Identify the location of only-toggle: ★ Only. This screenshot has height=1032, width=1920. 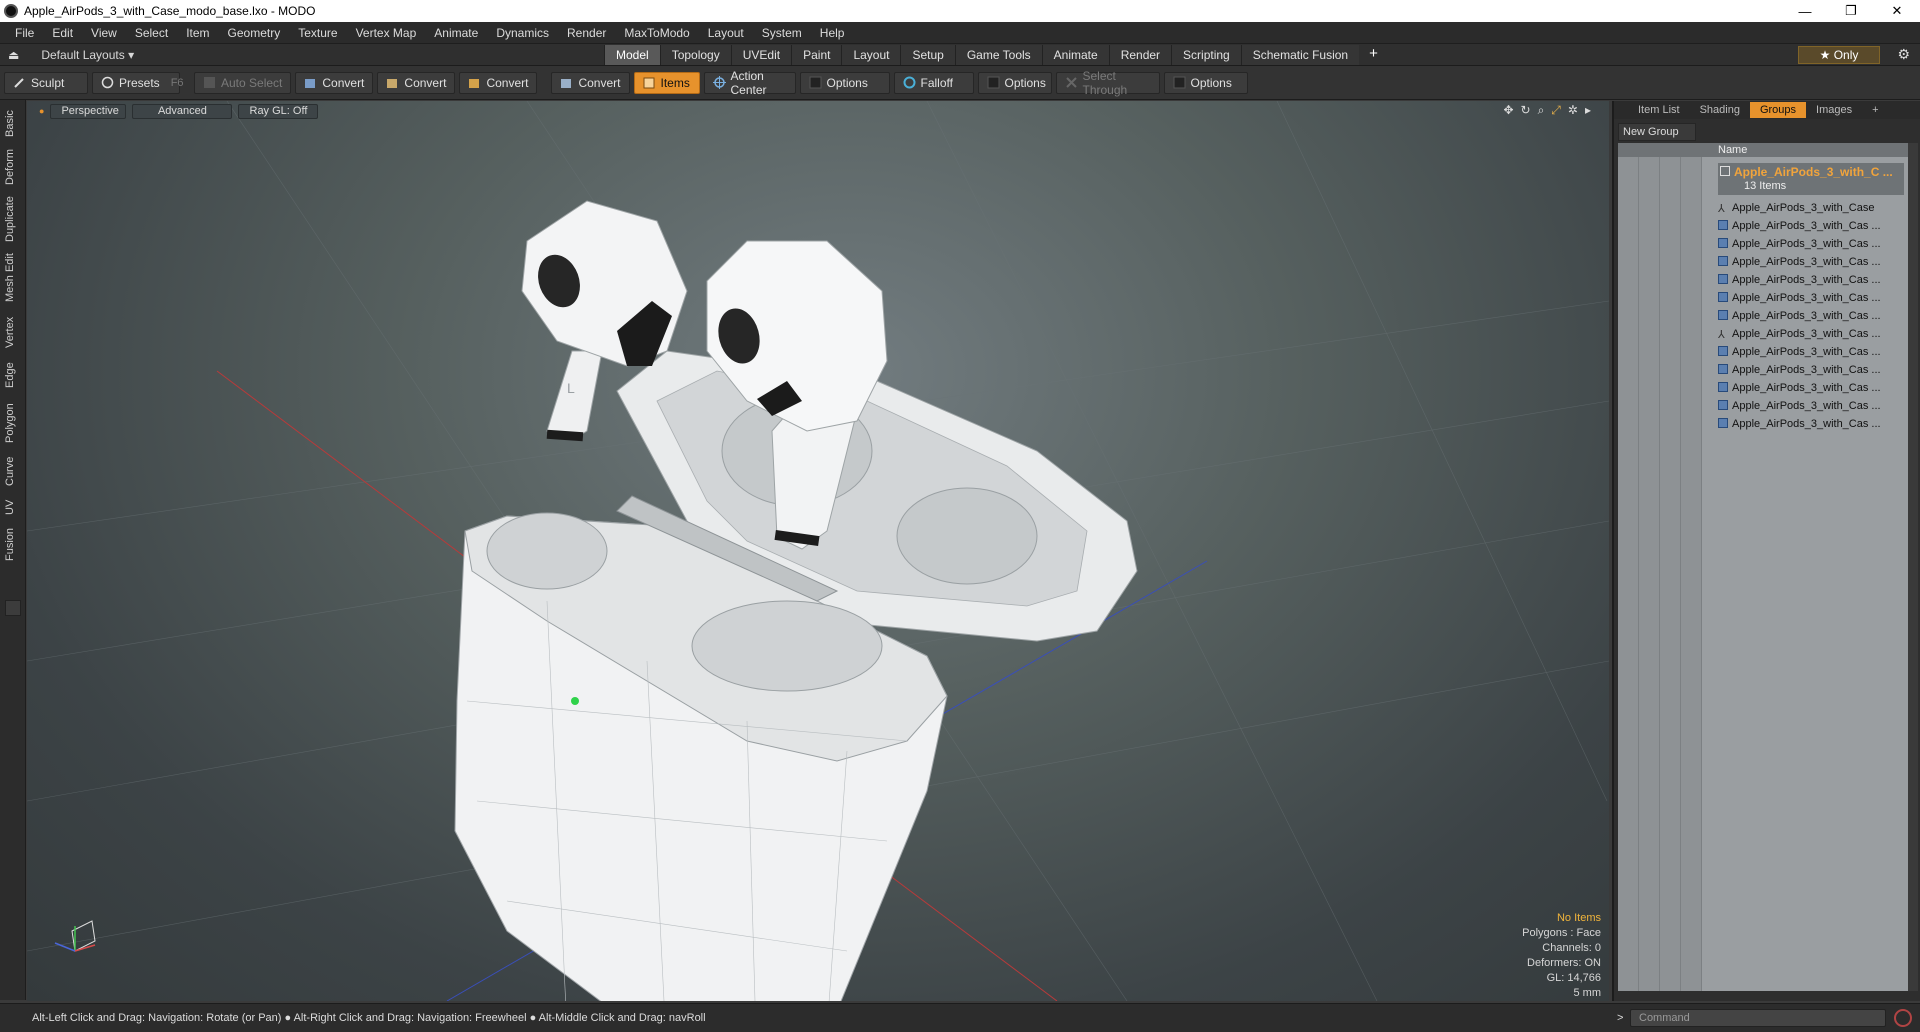
(1839, 54).